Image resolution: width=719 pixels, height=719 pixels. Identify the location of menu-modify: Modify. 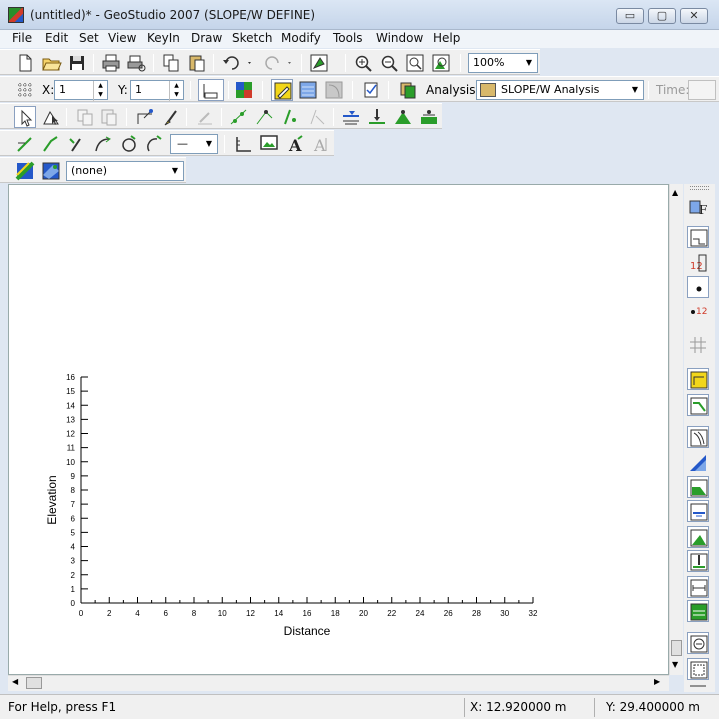
(301, 38).